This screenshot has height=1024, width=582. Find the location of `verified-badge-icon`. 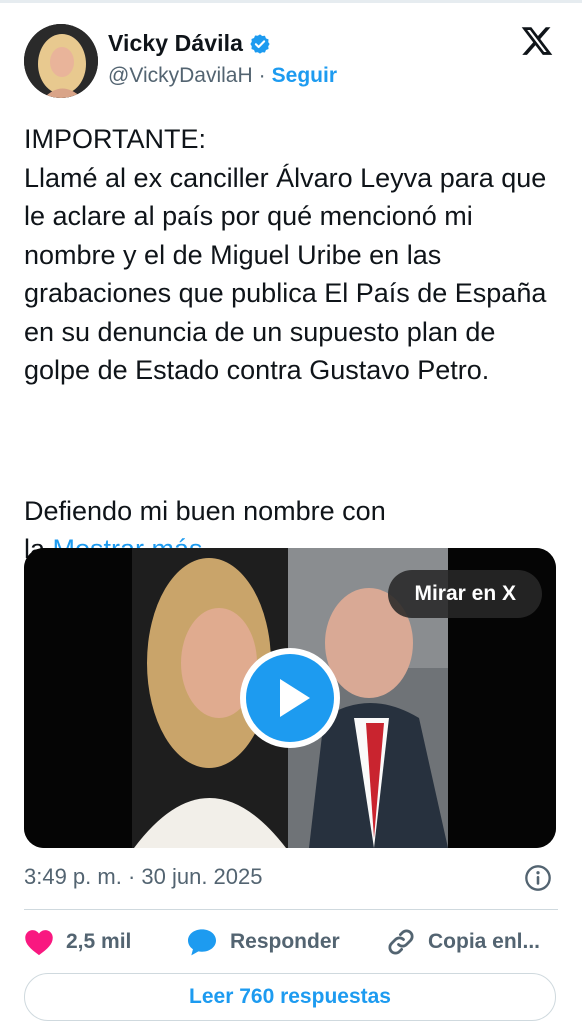

verified-badge-icon is located at coordinates (260, 43).